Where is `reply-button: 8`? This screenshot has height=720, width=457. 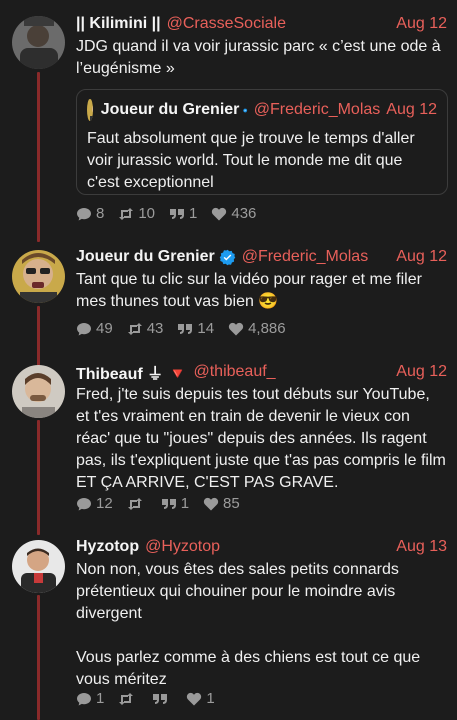 reply-button: 8 is located at coordinates (90, 213).